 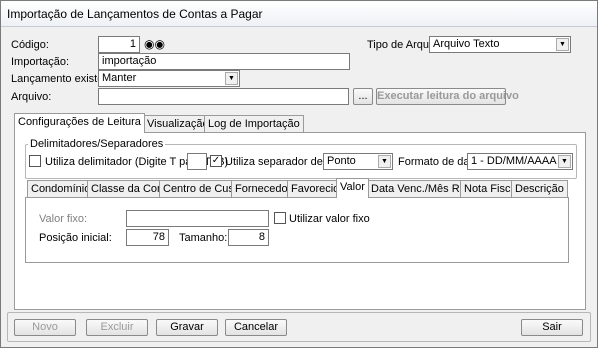 What do you see at coordinates (119, 44) in the screenshot?
I see `codigo-field: 1` at bounding box center [119, 44].